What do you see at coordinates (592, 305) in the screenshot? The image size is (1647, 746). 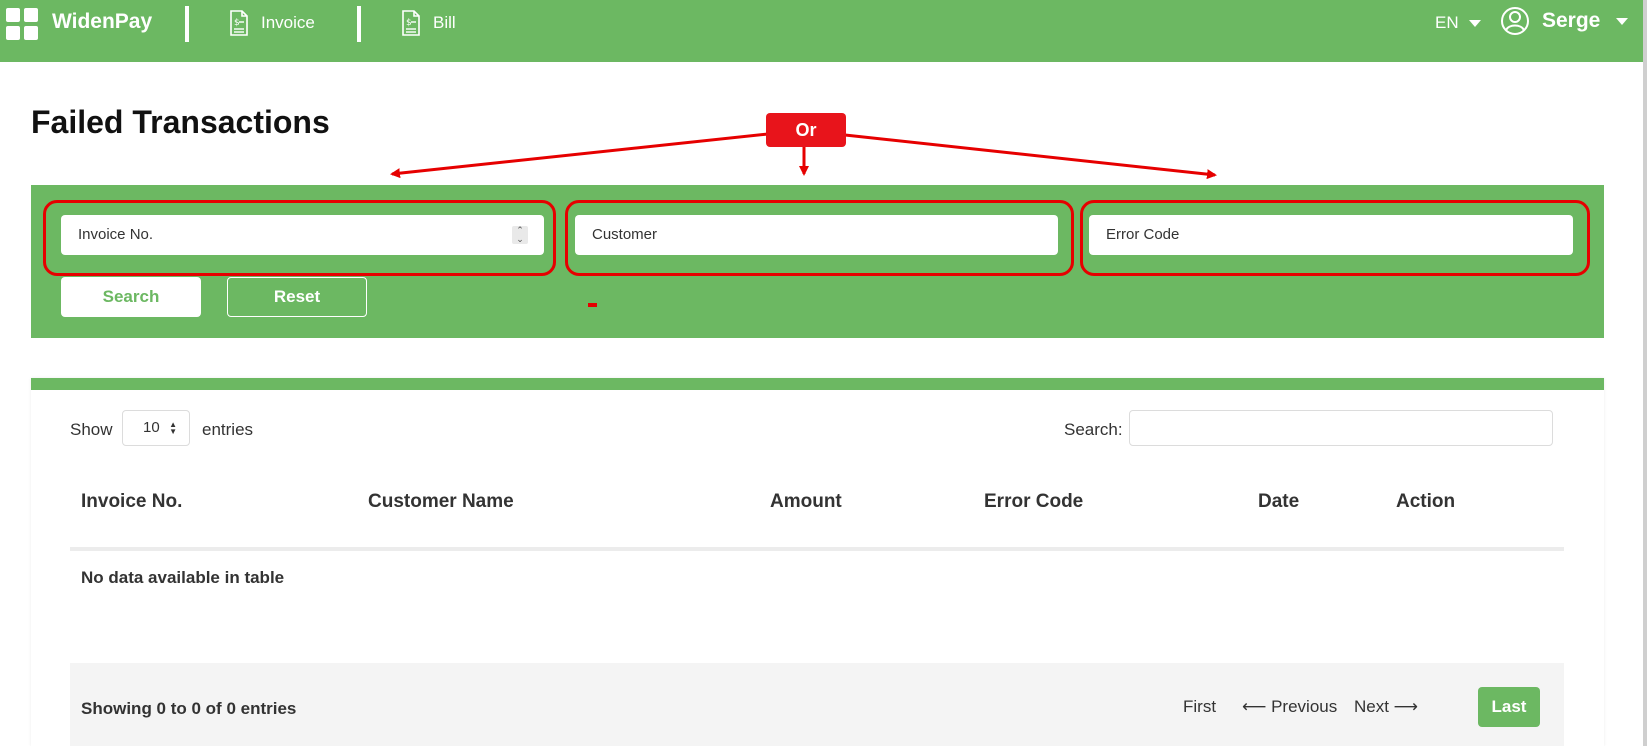 I see `annotation-dash-mark` at bounding box center [592, 305].